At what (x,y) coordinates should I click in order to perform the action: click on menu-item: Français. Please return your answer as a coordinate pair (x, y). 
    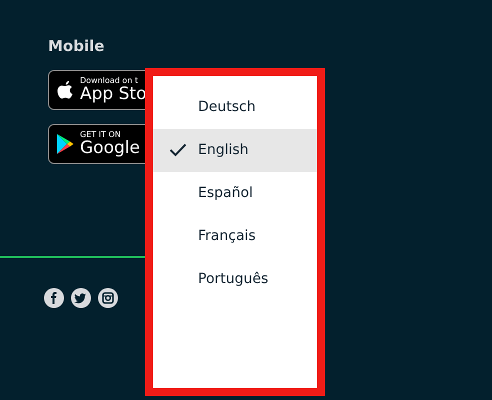
    Looking at the image, I should click on (235, 236).